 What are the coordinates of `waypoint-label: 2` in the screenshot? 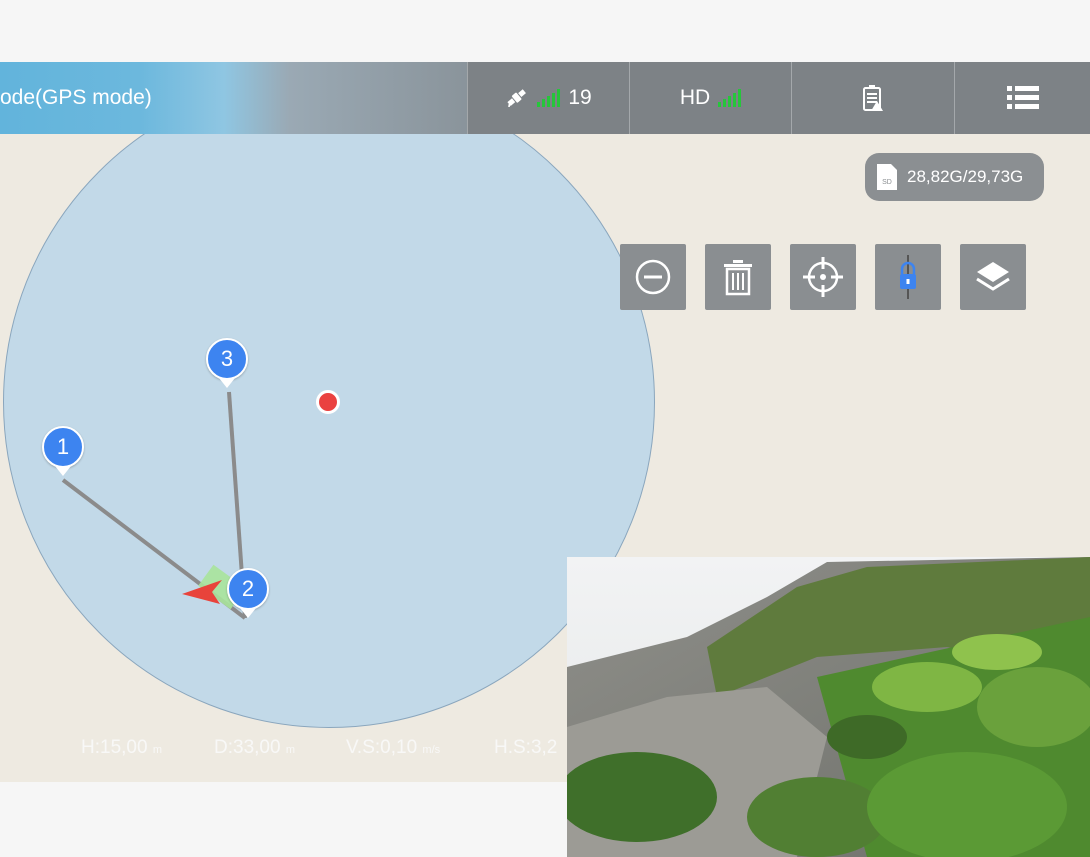 It's located at (248, 588).